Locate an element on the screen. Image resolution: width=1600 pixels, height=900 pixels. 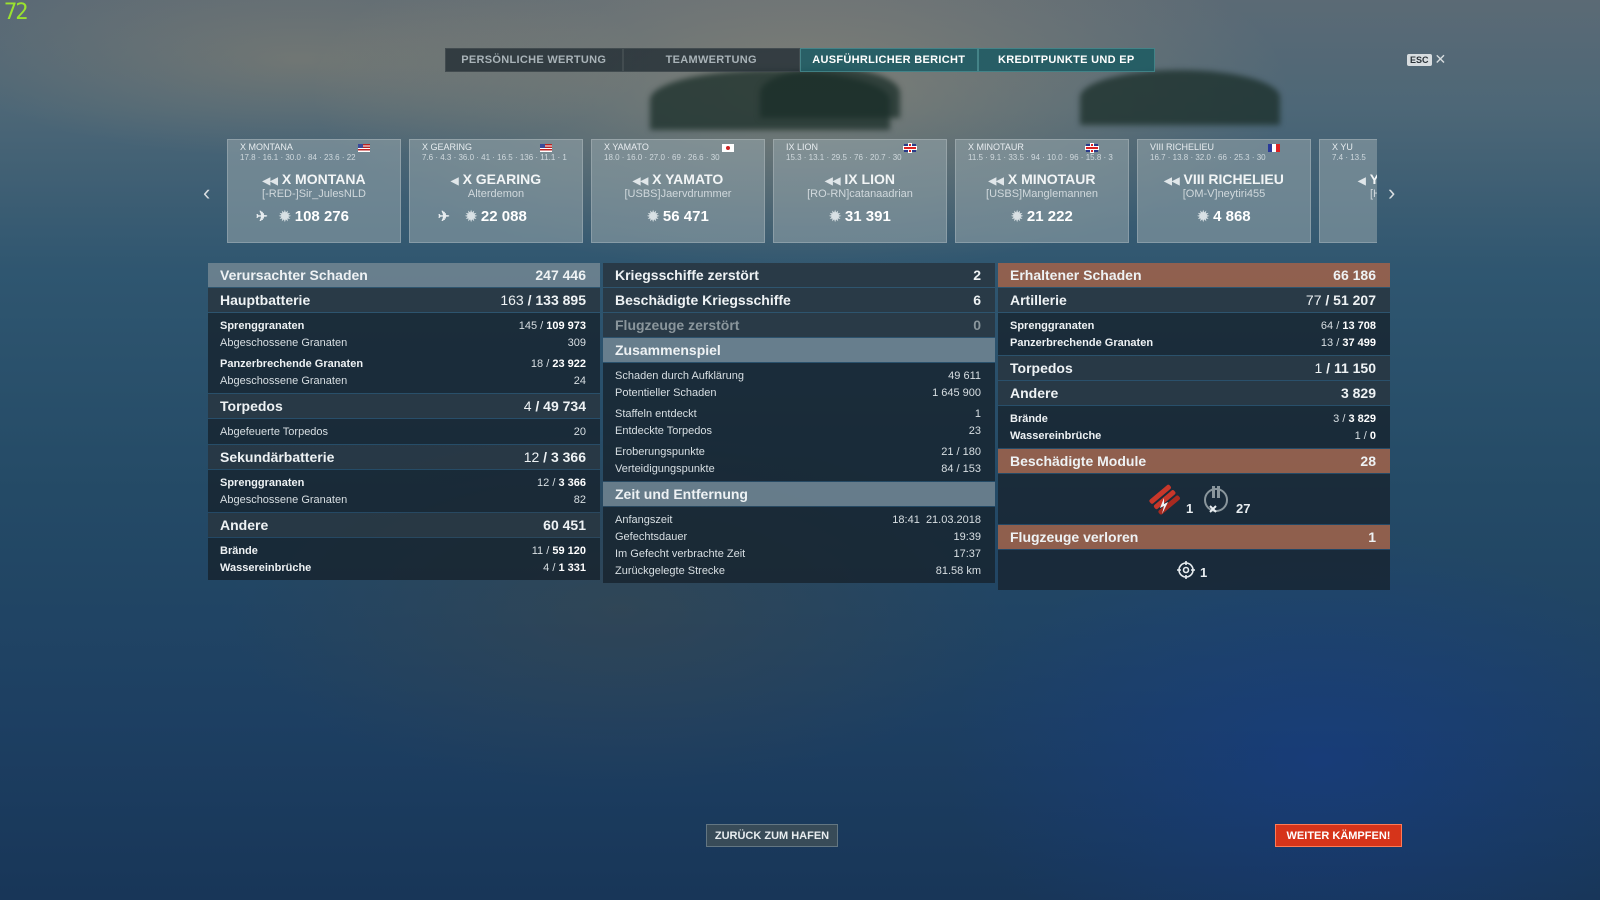
hits: 1 is located at coordinates (1318, 368).